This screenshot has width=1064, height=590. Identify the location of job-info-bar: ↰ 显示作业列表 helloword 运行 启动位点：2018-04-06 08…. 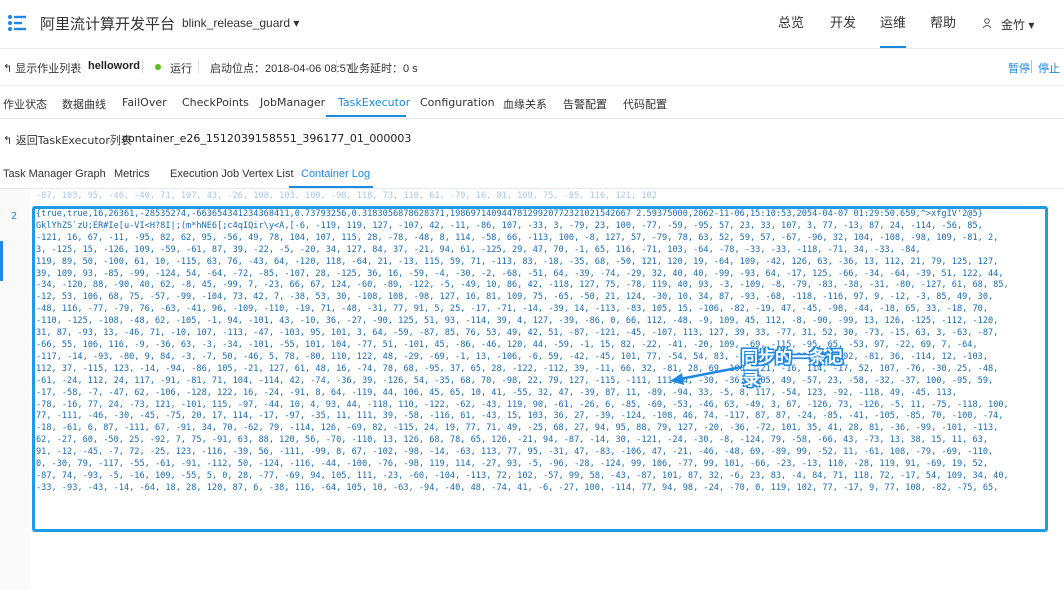
(532, 67).